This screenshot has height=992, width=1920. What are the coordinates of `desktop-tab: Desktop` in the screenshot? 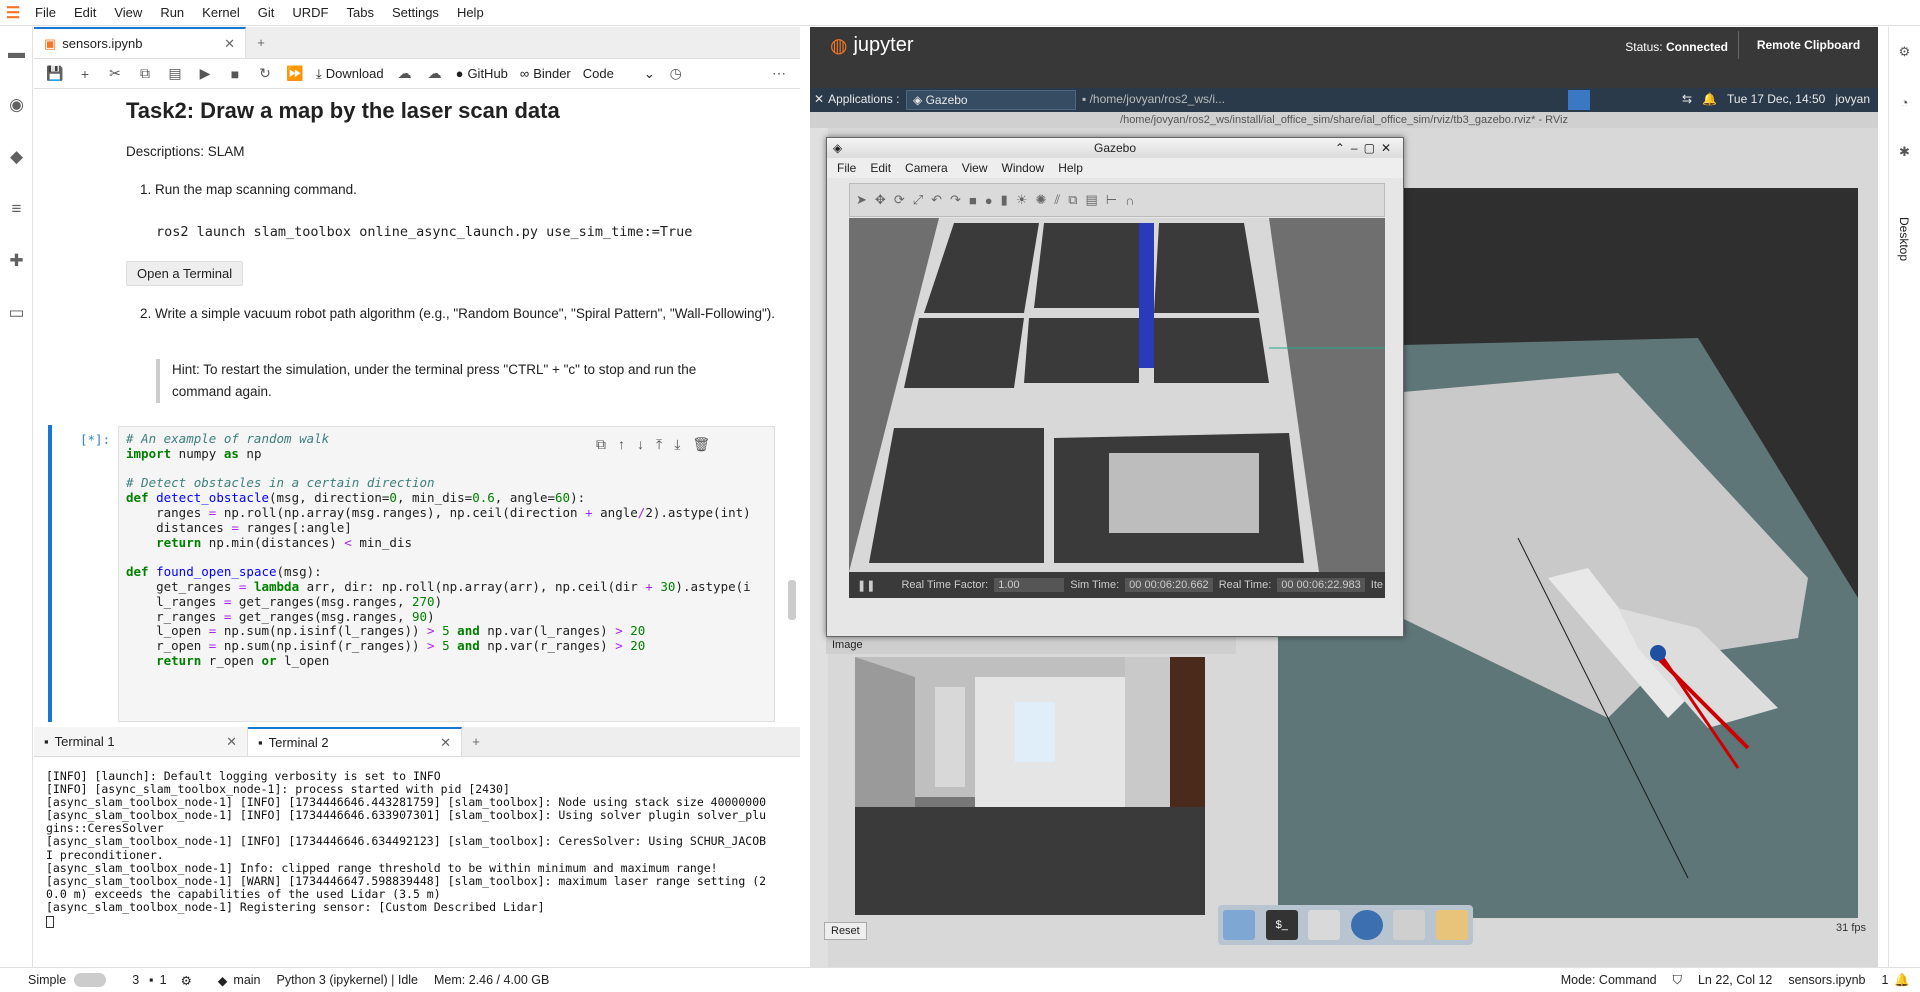 It's located at (1904, 239).